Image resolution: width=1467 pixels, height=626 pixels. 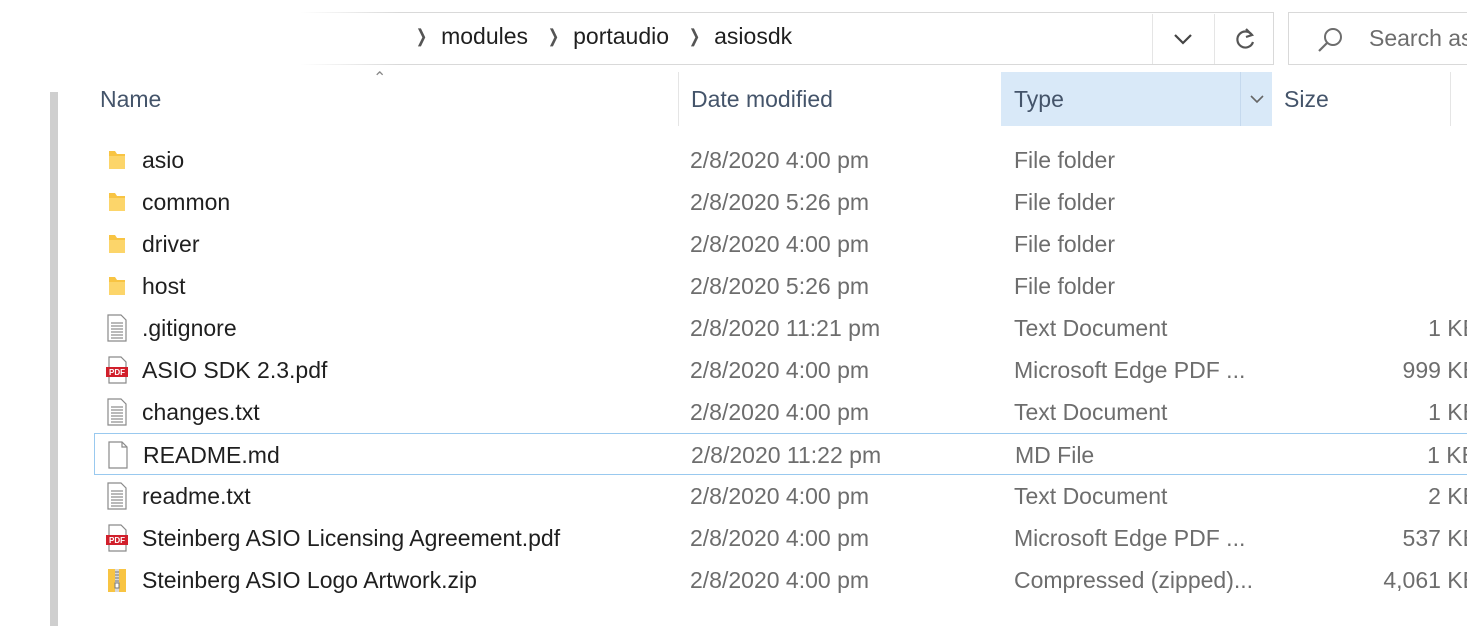 What do you see at coordinates (1136, 99) in the screenshot?
I see `column-header-type: Type` at bounding box center [1136, 99].